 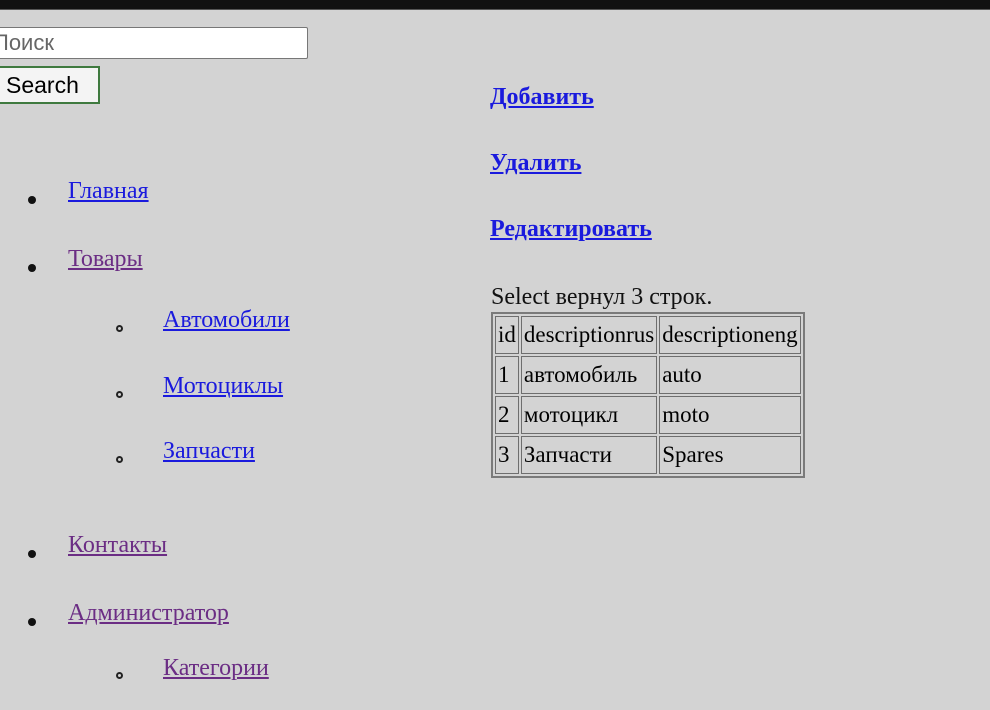 I want to click on edit-link: Редактировать, so click(x=571, y=229).